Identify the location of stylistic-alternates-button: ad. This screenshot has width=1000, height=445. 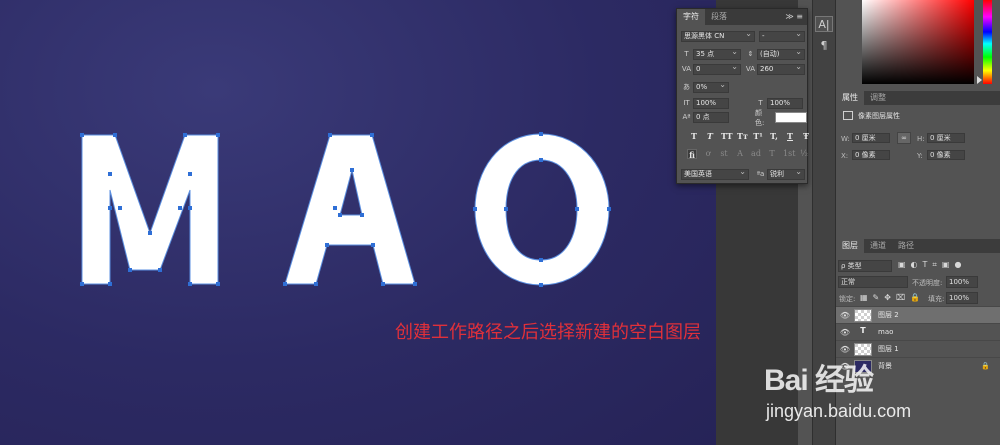
(756, 154).